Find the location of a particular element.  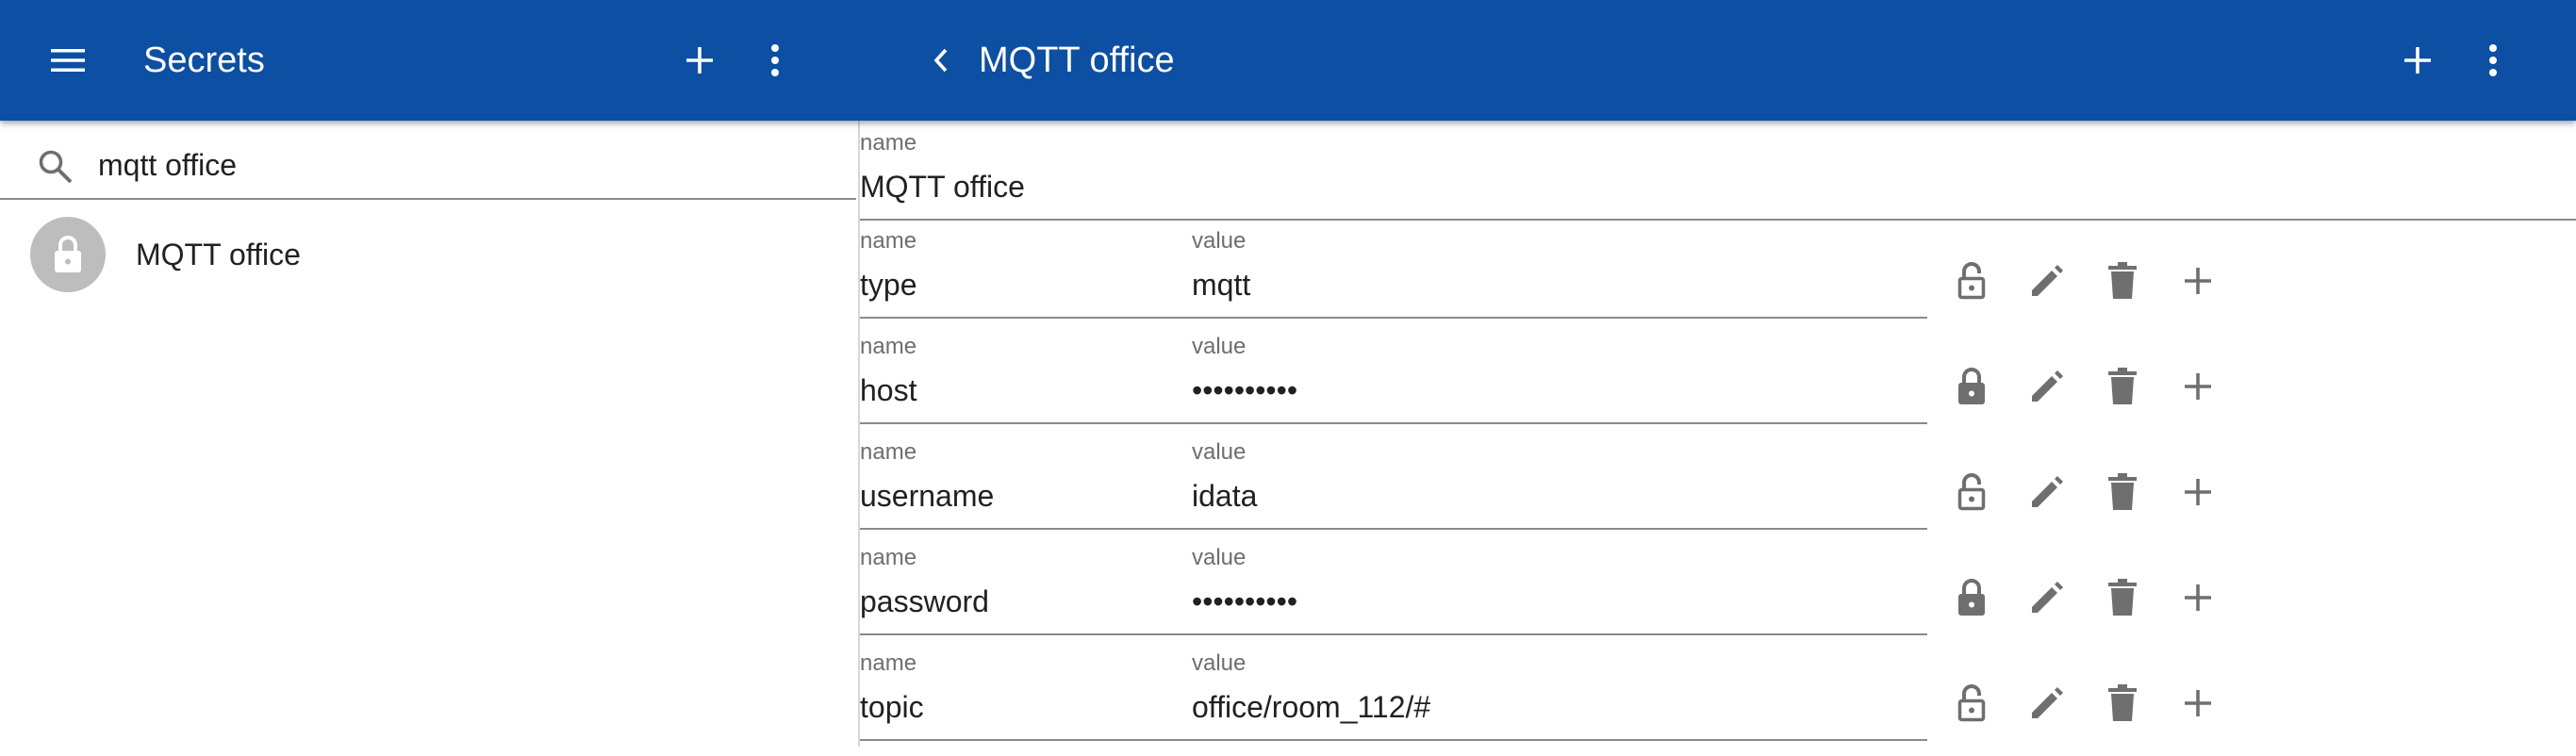

field-name-input: name type is located at coordinates (1026, 274).